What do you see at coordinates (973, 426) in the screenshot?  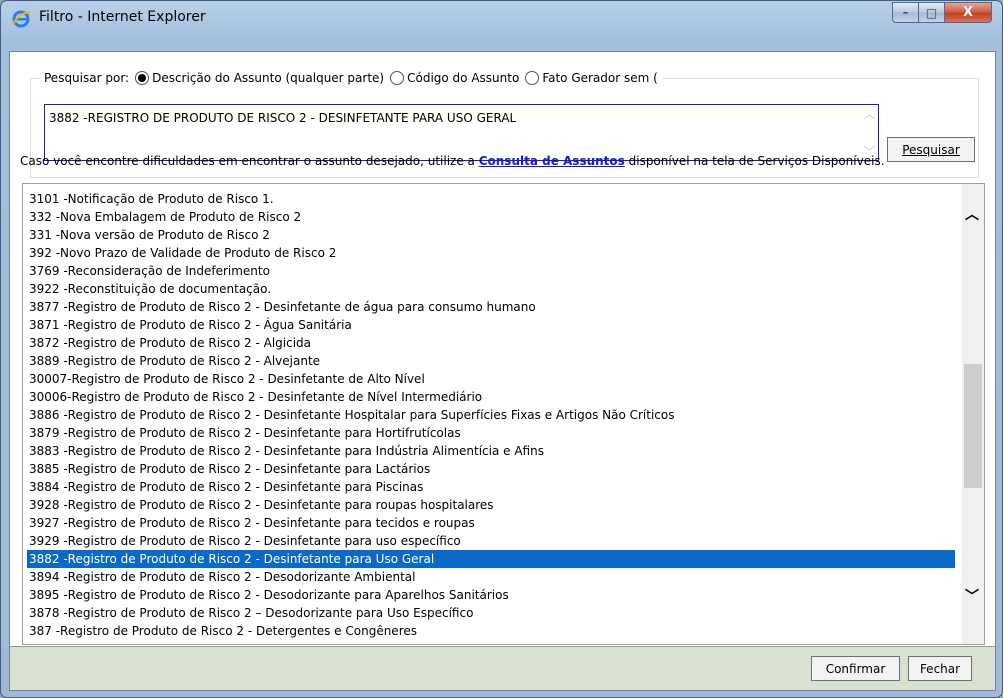 I see `scroll-thumb` at bounding box center [973, 426].